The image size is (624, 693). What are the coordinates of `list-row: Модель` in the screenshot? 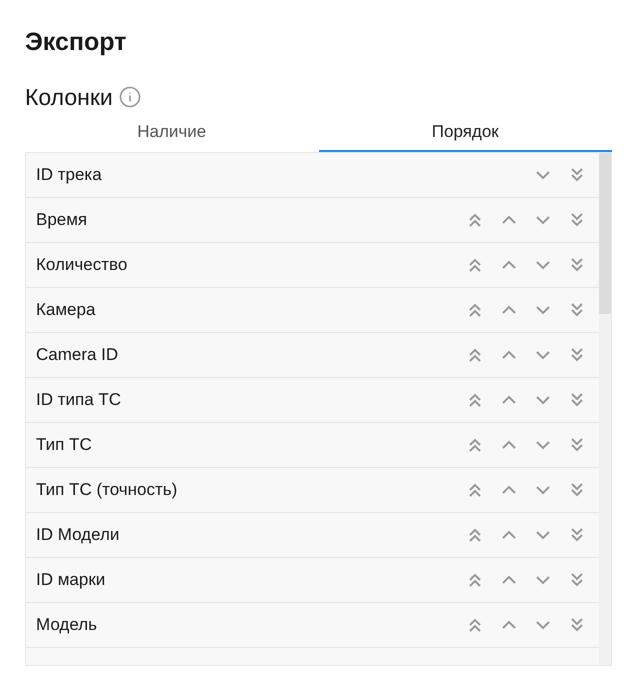 It's located at (312, 625).